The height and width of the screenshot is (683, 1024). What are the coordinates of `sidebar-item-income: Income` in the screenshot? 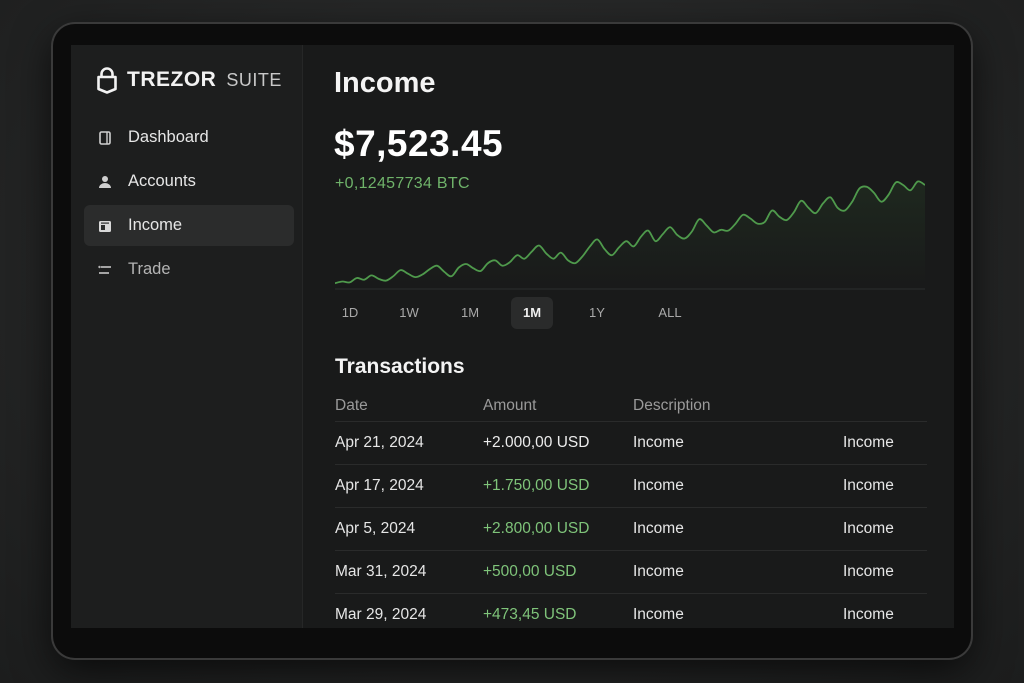 It's located at (189, 225).